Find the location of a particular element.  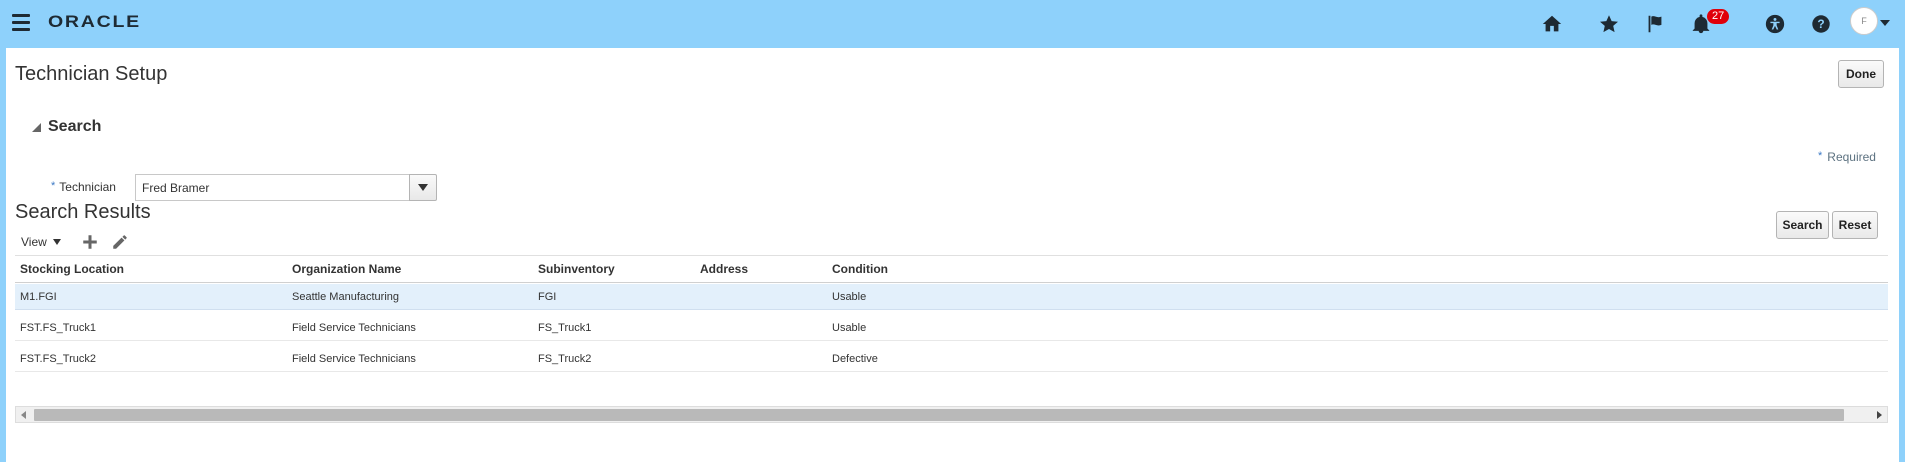

technician-label: * Technician is located at coordinates (83, 187).